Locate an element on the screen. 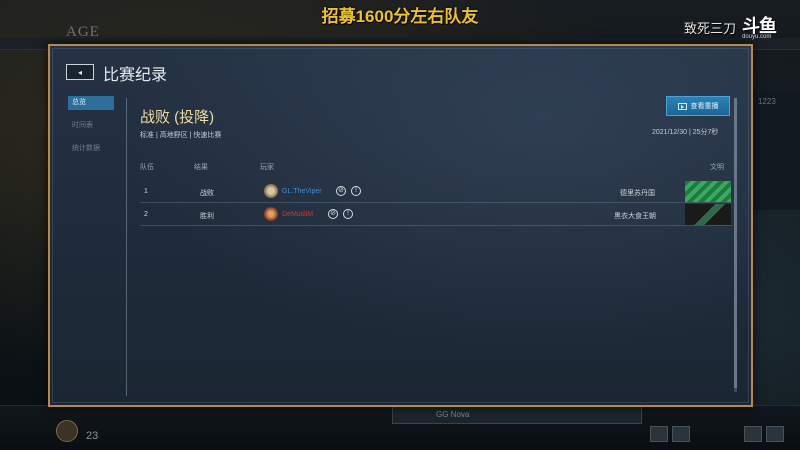  match-mode-subtitle: 标准 | 高地野区 | 快速比赛 is located at coordinates (181, 135).